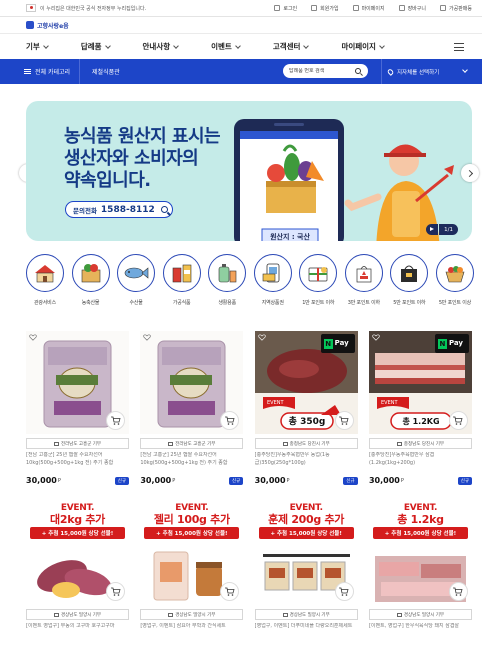 The image size is (482, 647). Describe the element at coordinates (420, 463) in the screenshot. I see `product-title: [충주당진]우농주육협반우 삼겹(1.2kg(1kg+200g)` at that location.